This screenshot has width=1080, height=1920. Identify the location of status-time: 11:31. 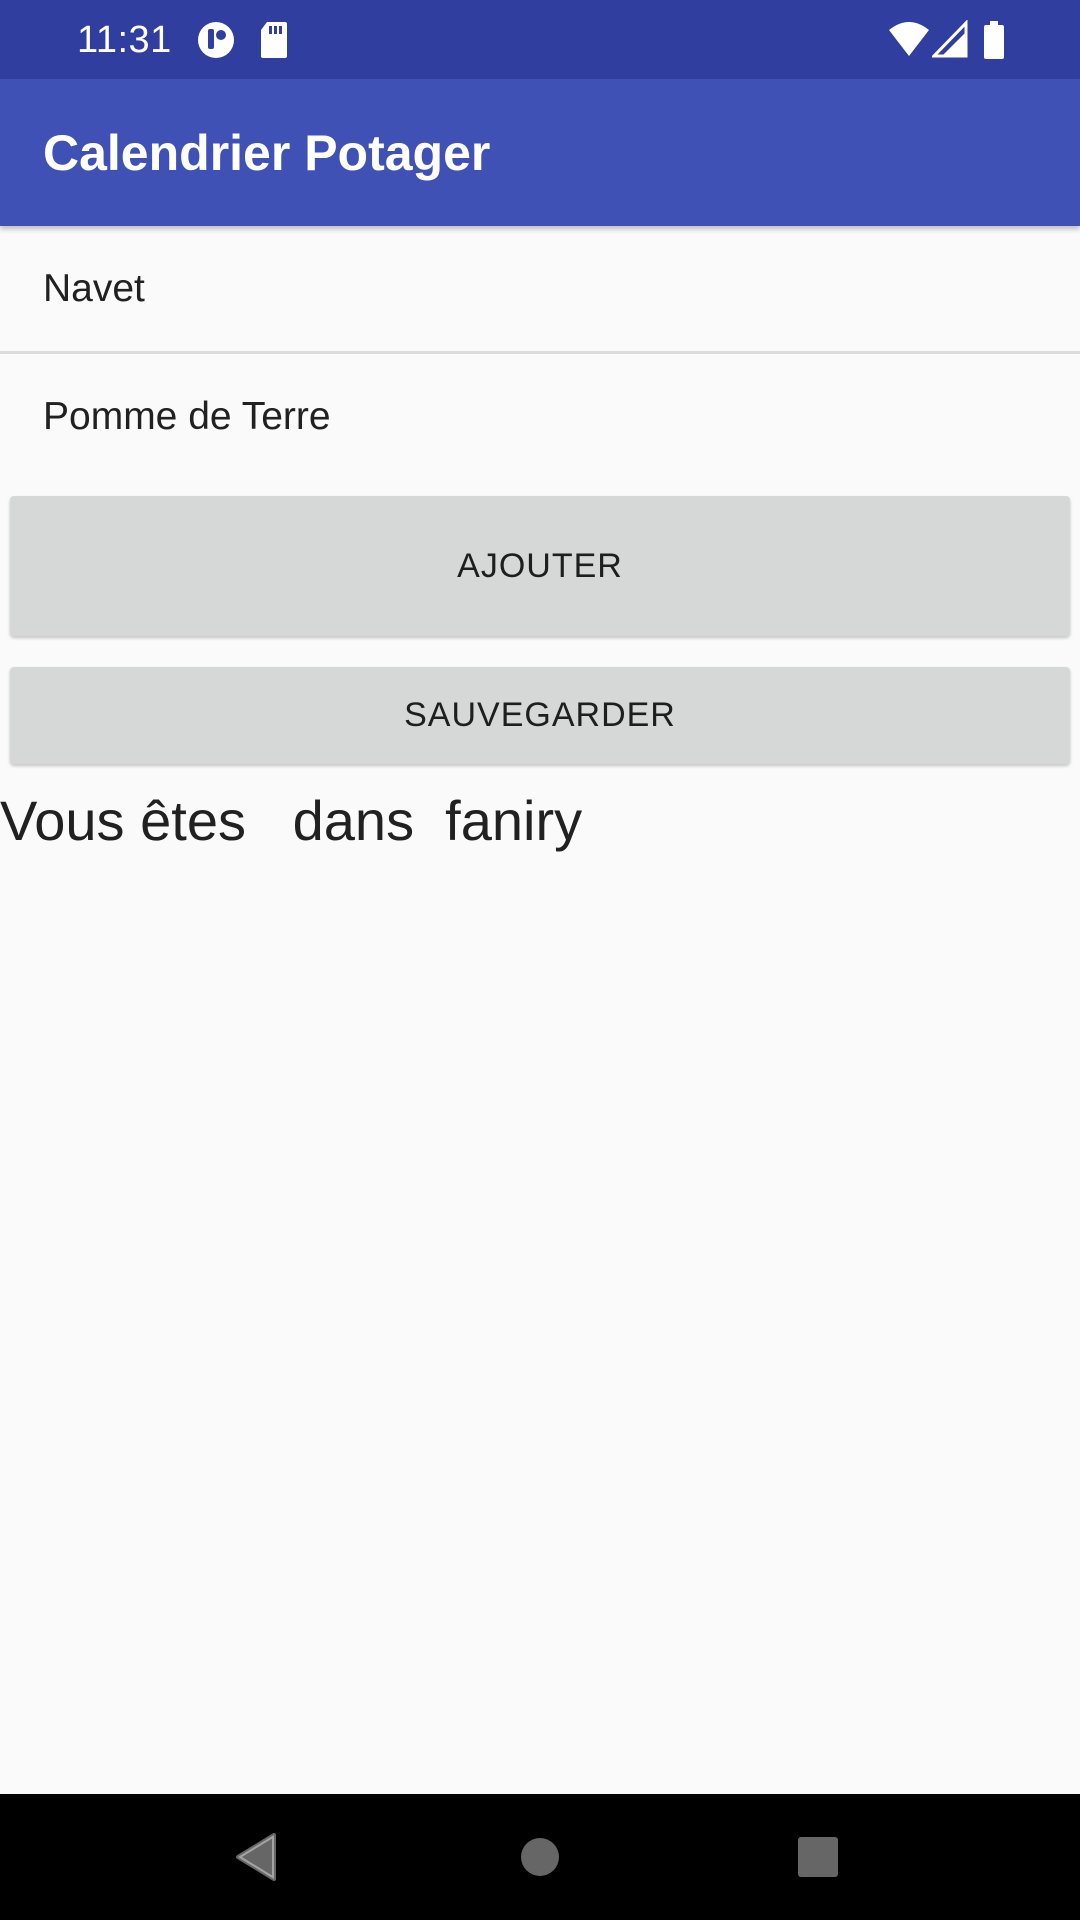
(124, 40).